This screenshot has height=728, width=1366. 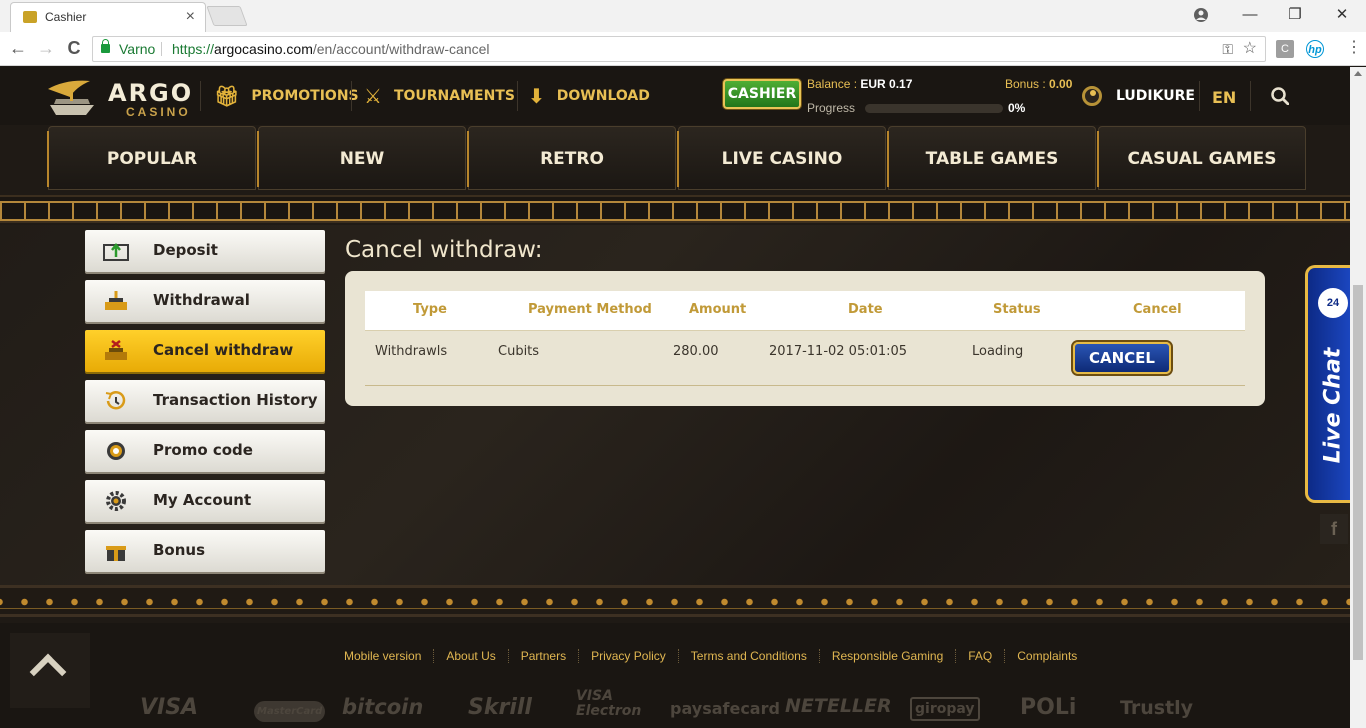 I want to click on url-host: argocasino.com, so click(x=263, y=49).